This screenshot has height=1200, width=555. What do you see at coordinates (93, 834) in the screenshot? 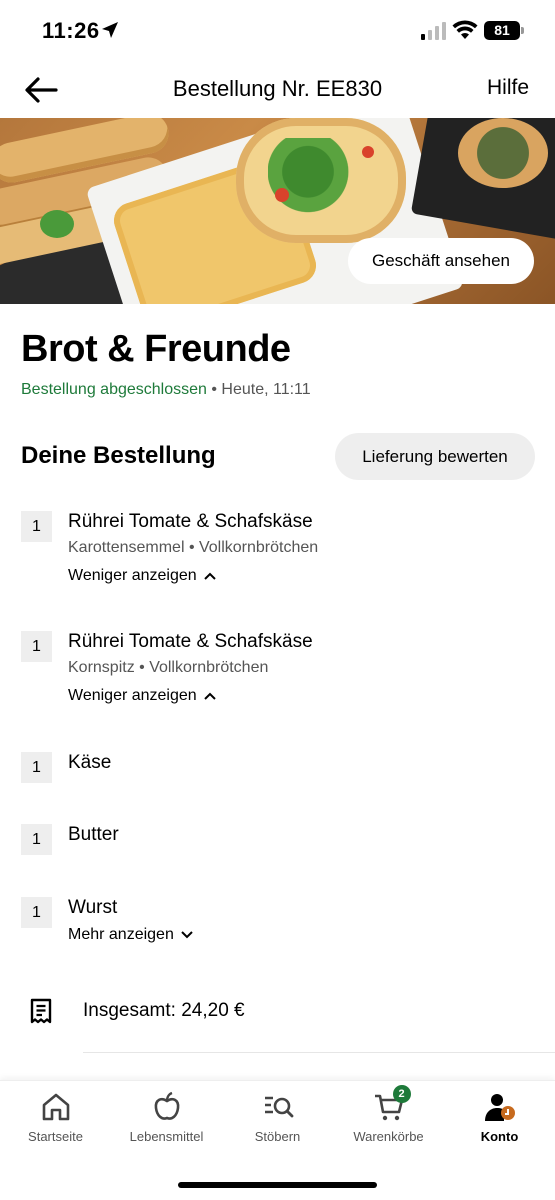
I see `item-name: Butter` at bounding box center [93, 834].